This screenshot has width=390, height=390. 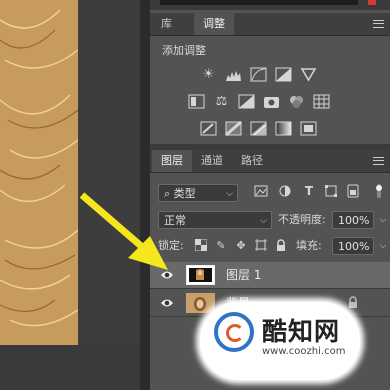 What do you see at coordinates (234, 332) in the screenshot?
I see `watermark-logo-icon` at bounding box center [234, 332].